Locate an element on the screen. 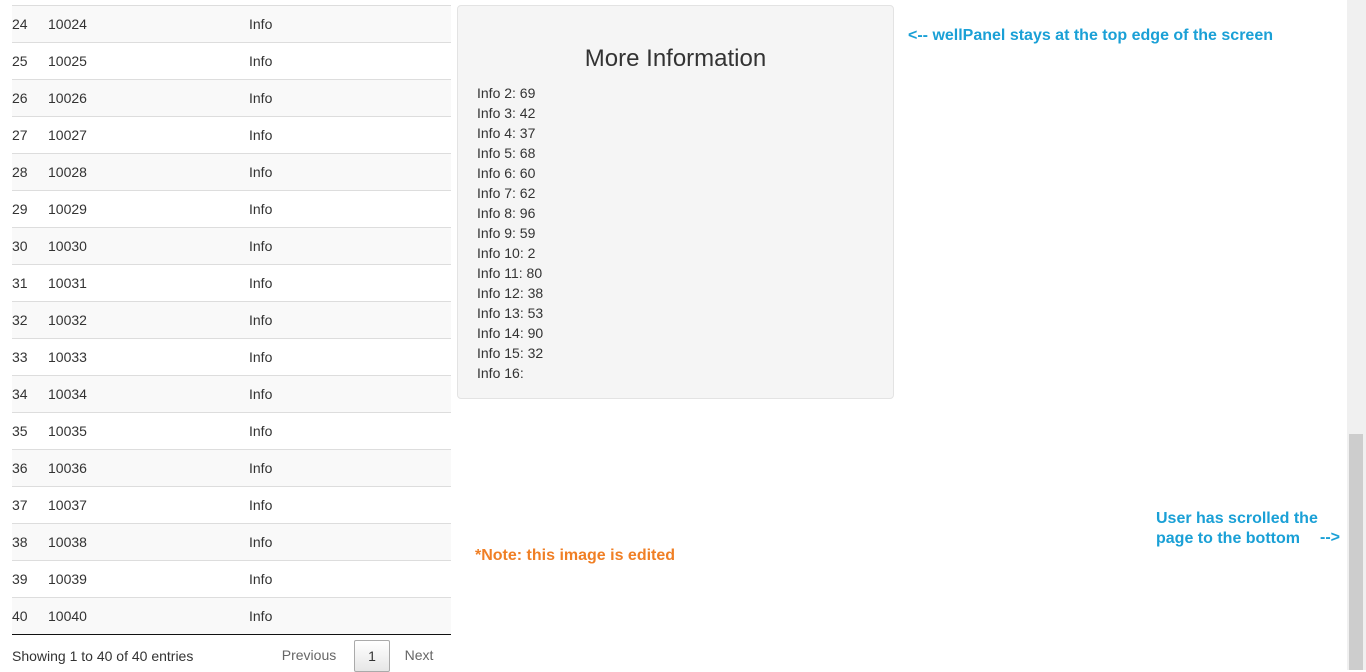 The image size is (1366, 672). info-item: Info 6: 60 is located at coordinates (506, 173).